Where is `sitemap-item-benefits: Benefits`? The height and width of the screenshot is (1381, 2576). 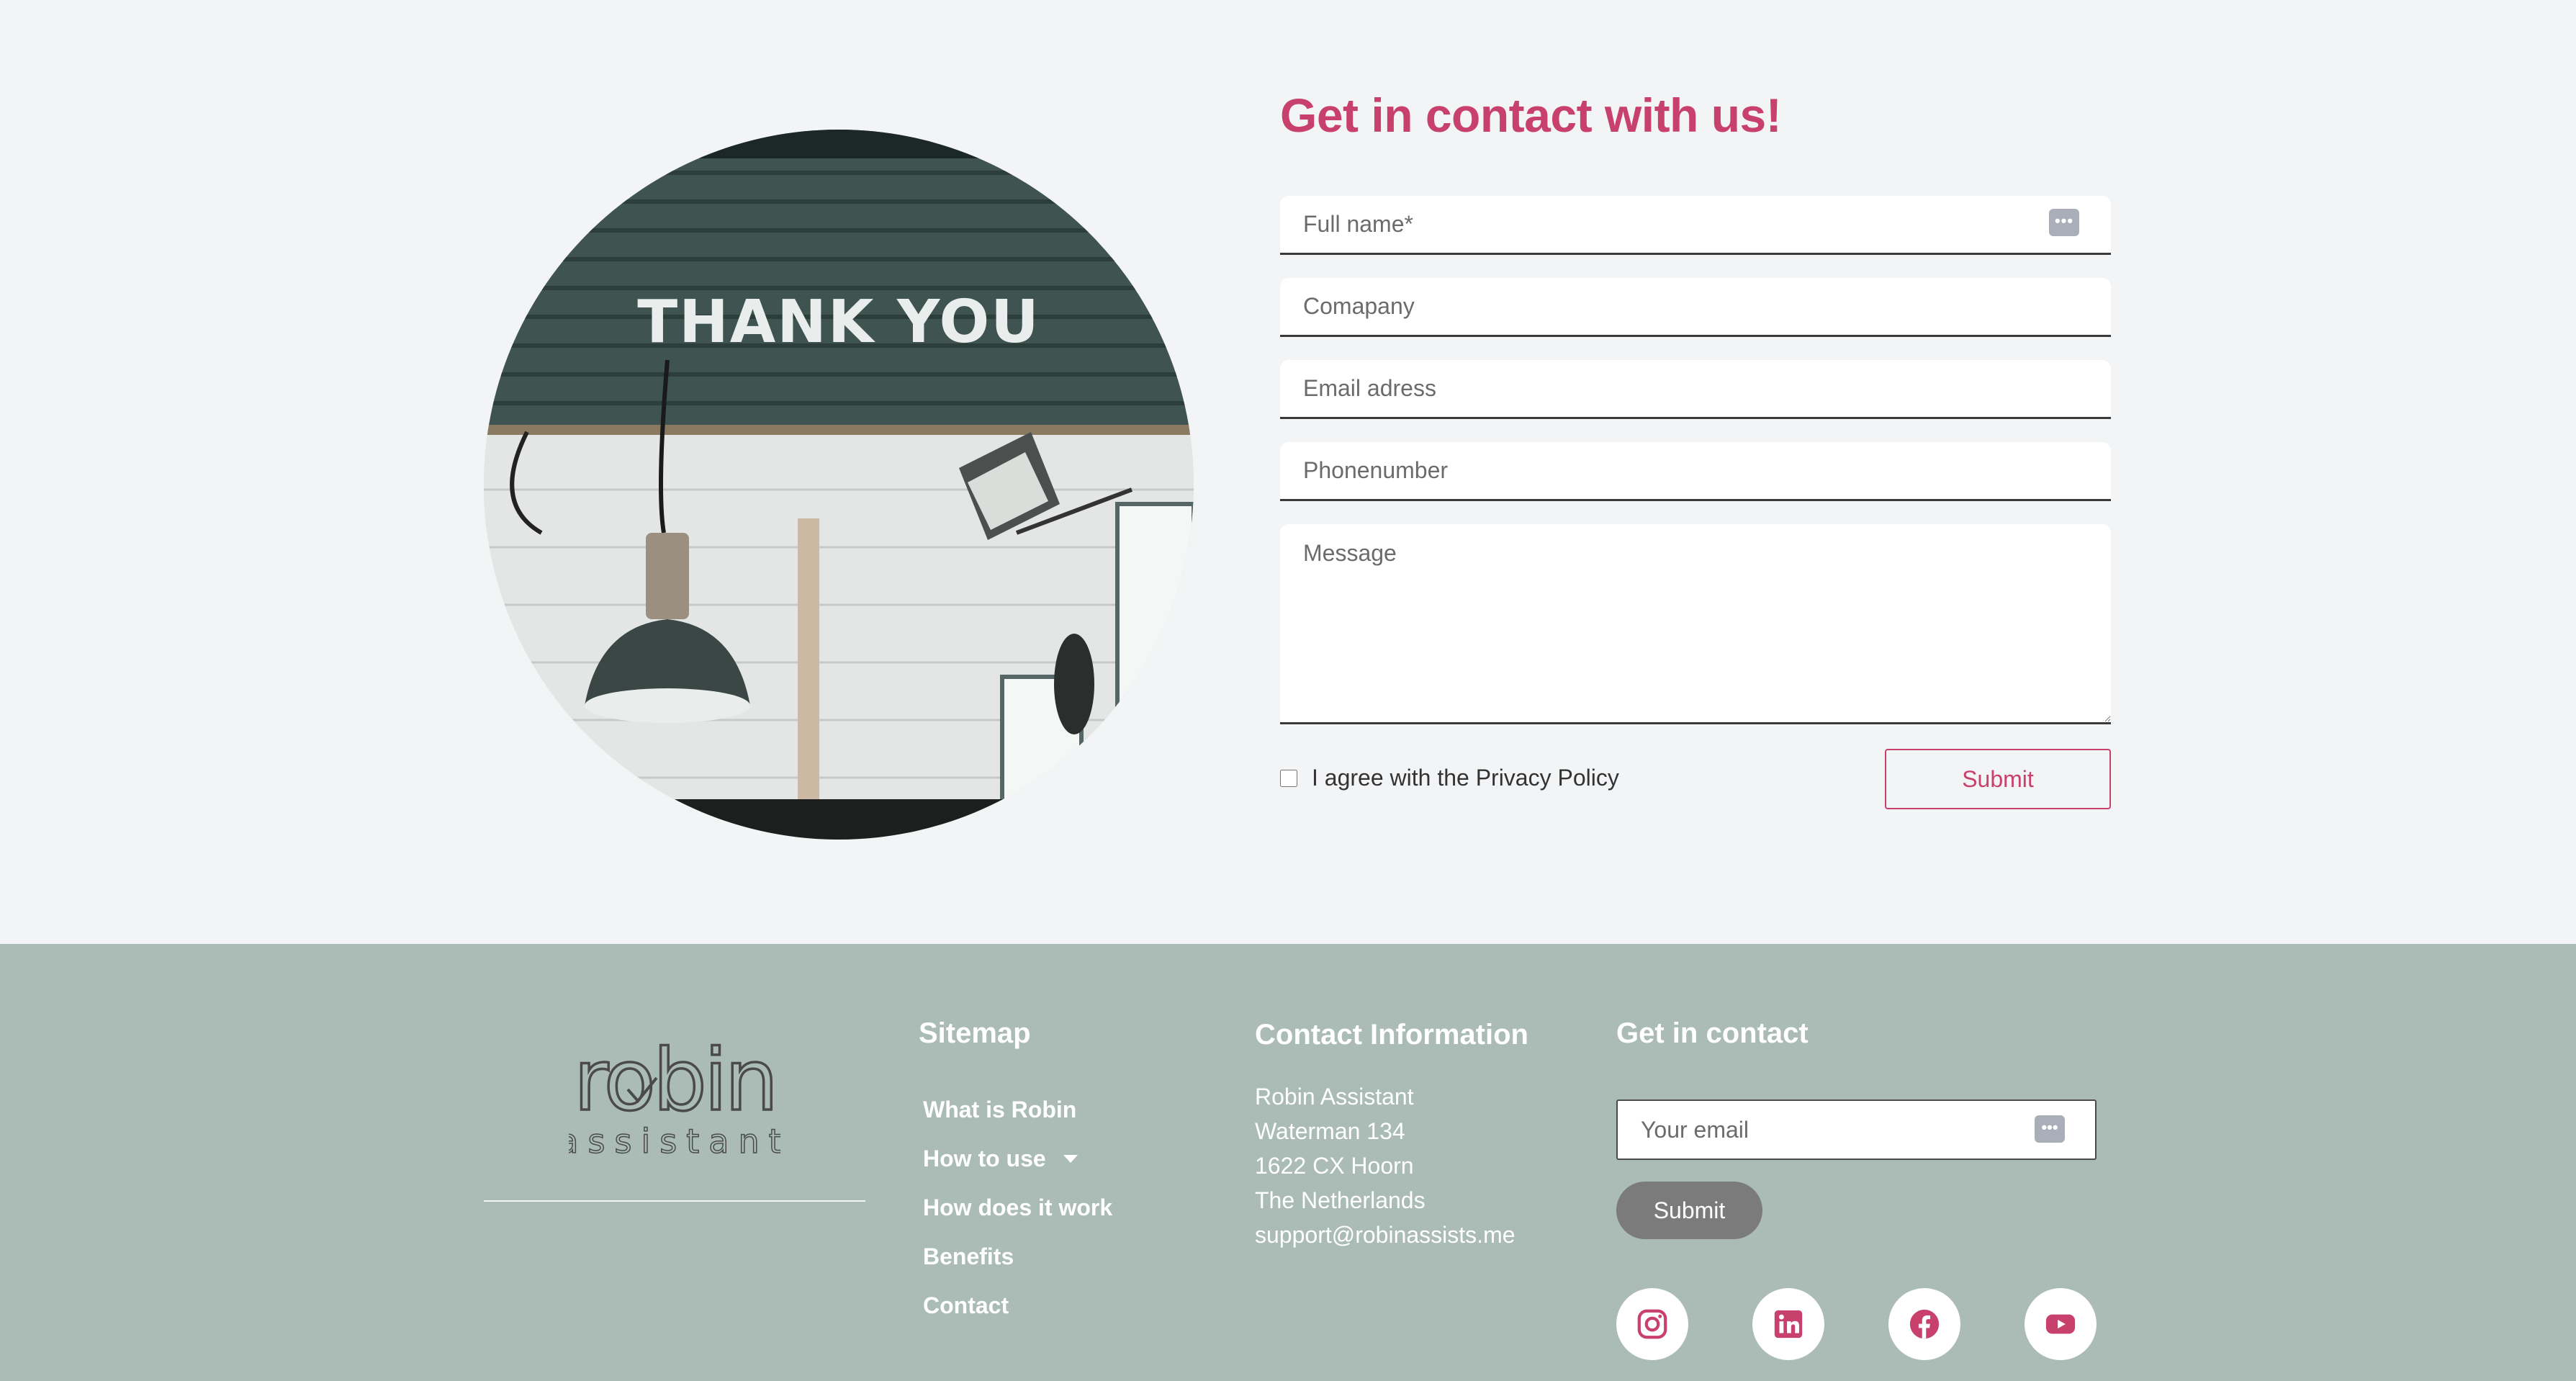 sitemap-item-benefits: Benefits is located at coordinates (1017, 1256).